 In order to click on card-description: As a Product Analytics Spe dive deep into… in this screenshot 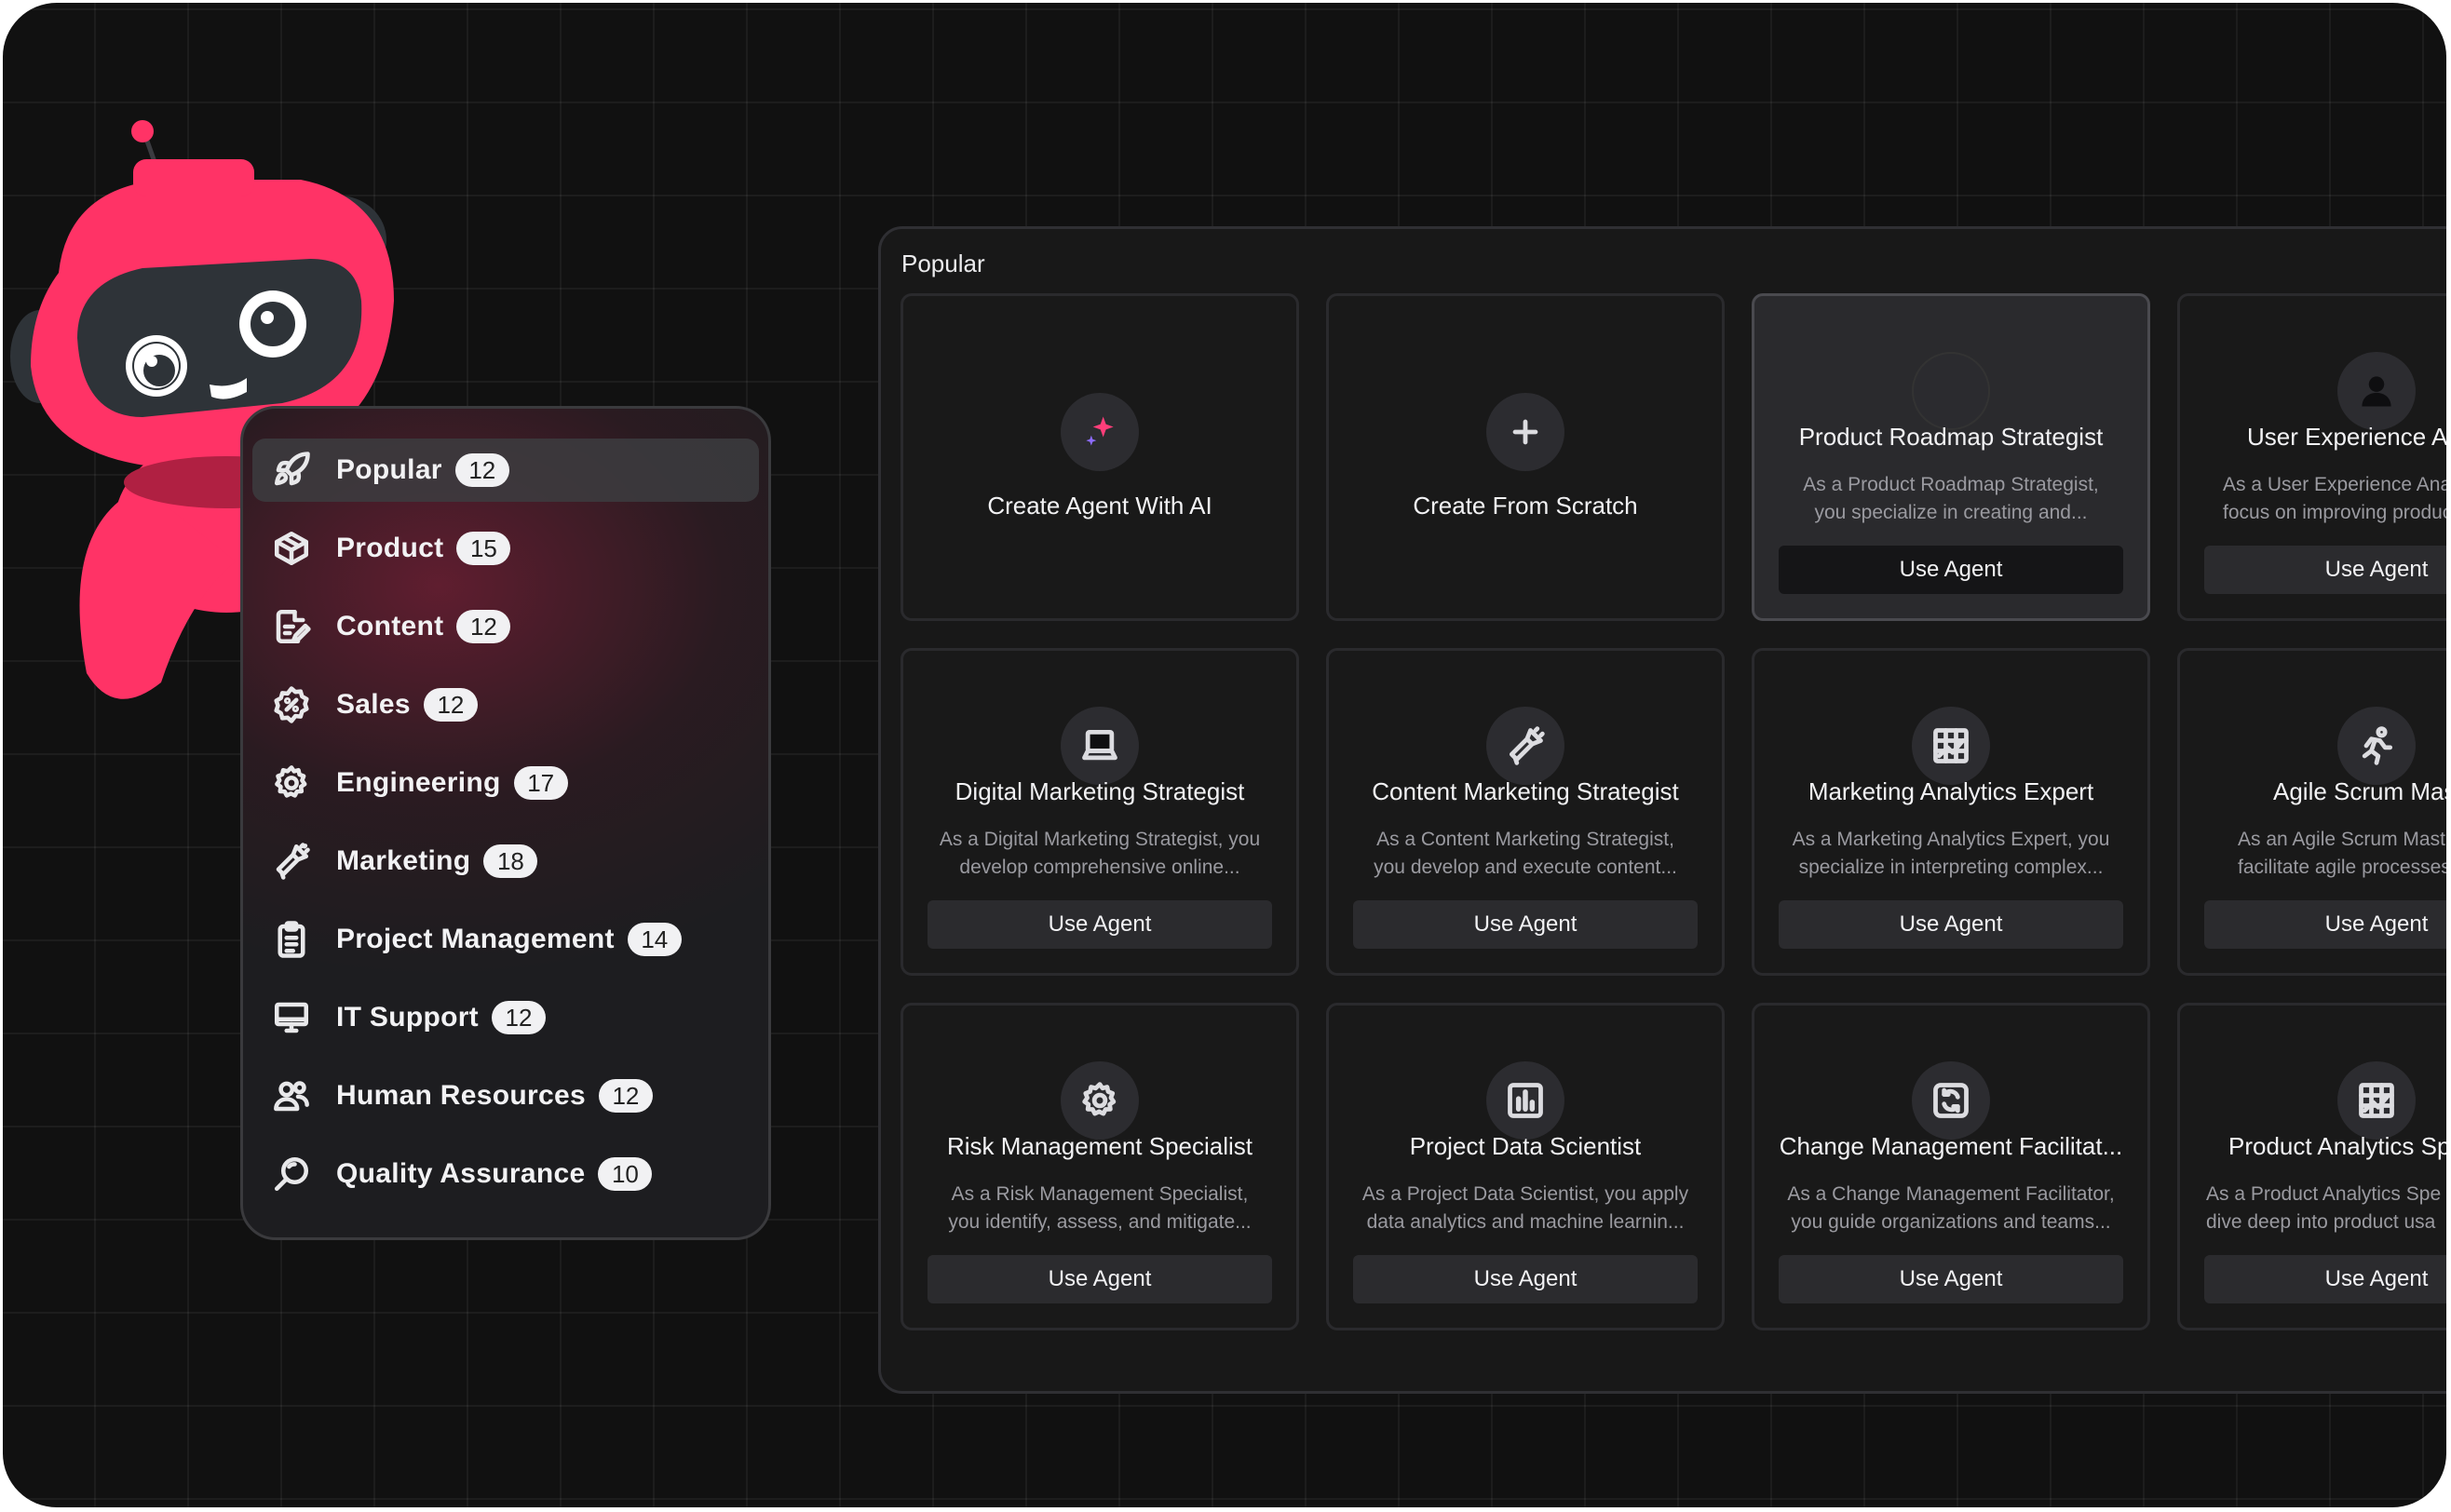, I will do `click(2324, 1208)`.